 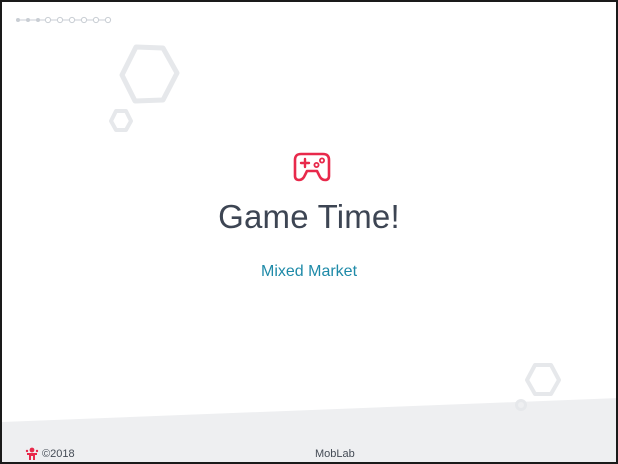 I want to click on decorative-hexagon-large, so click(x=149, y=74).